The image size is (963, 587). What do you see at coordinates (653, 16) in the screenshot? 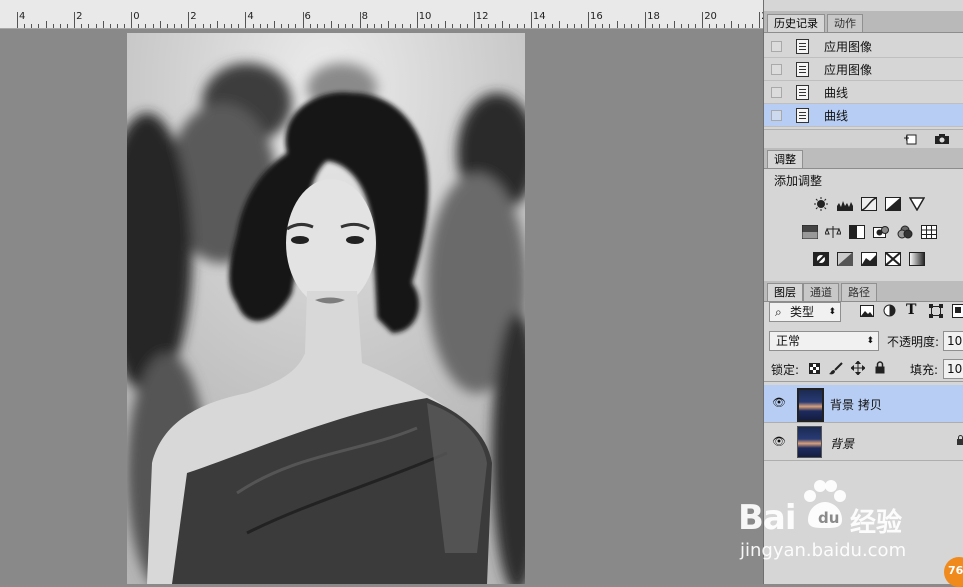
I see `ruler-label: 18` at bounding box center [653, 16].